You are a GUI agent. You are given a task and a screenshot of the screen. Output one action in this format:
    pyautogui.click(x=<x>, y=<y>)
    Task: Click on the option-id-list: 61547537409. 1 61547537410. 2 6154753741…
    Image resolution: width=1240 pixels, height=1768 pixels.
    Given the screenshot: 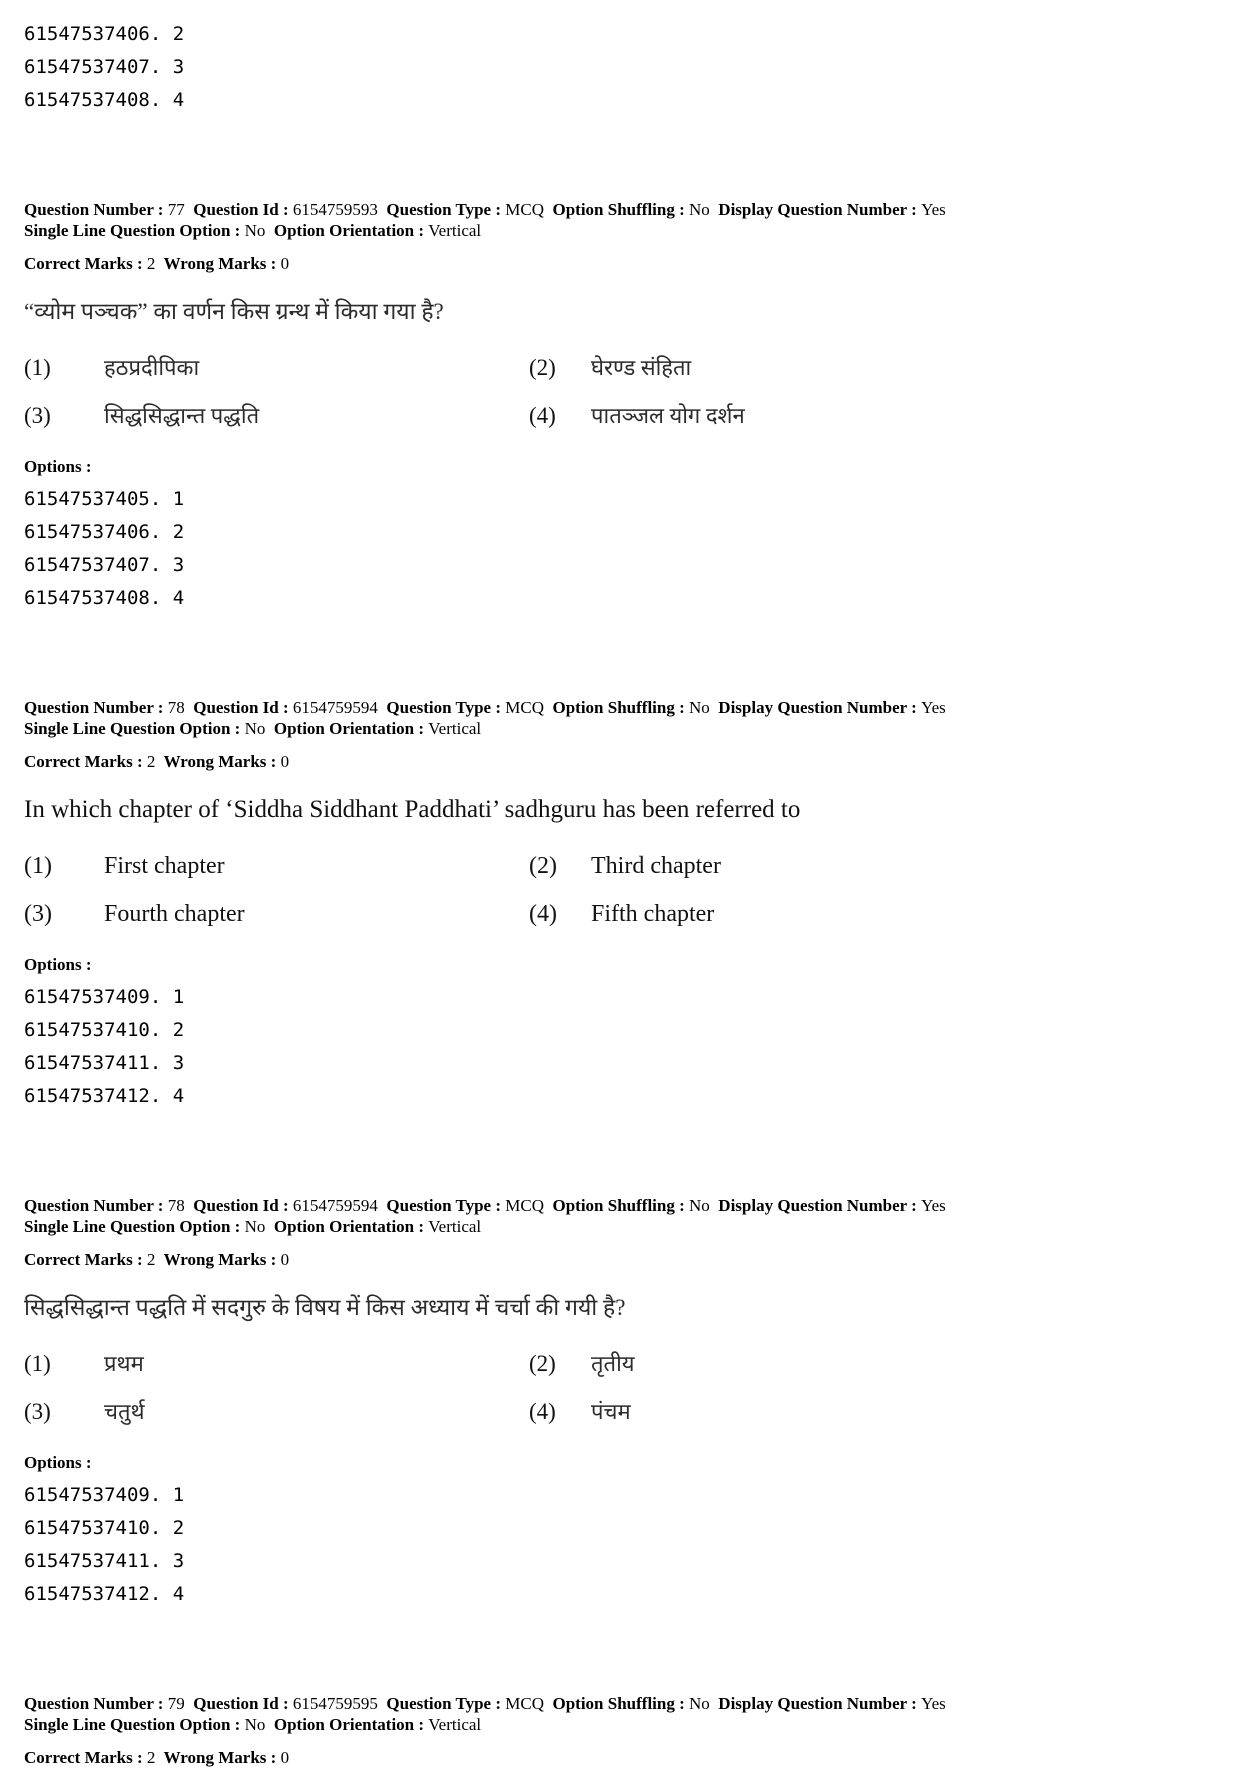 What is the action you would take?
    pyautogui.click(x=559, y=1047)
    